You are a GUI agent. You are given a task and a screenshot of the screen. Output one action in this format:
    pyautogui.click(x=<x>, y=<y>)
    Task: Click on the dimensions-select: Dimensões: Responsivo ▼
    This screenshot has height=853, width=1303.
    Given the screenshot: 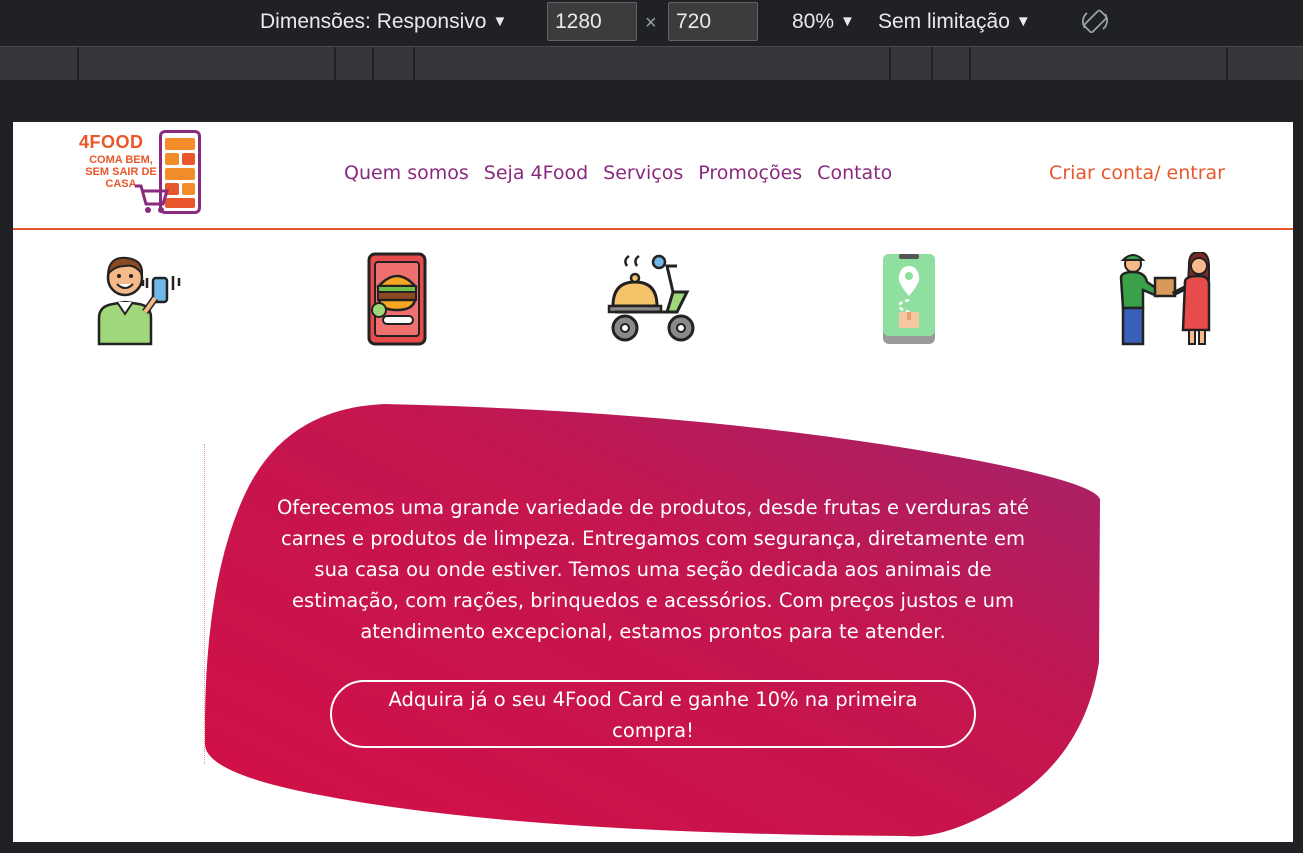 What is the action you would take?
    pyautogui.click(x=383, y=22)
    